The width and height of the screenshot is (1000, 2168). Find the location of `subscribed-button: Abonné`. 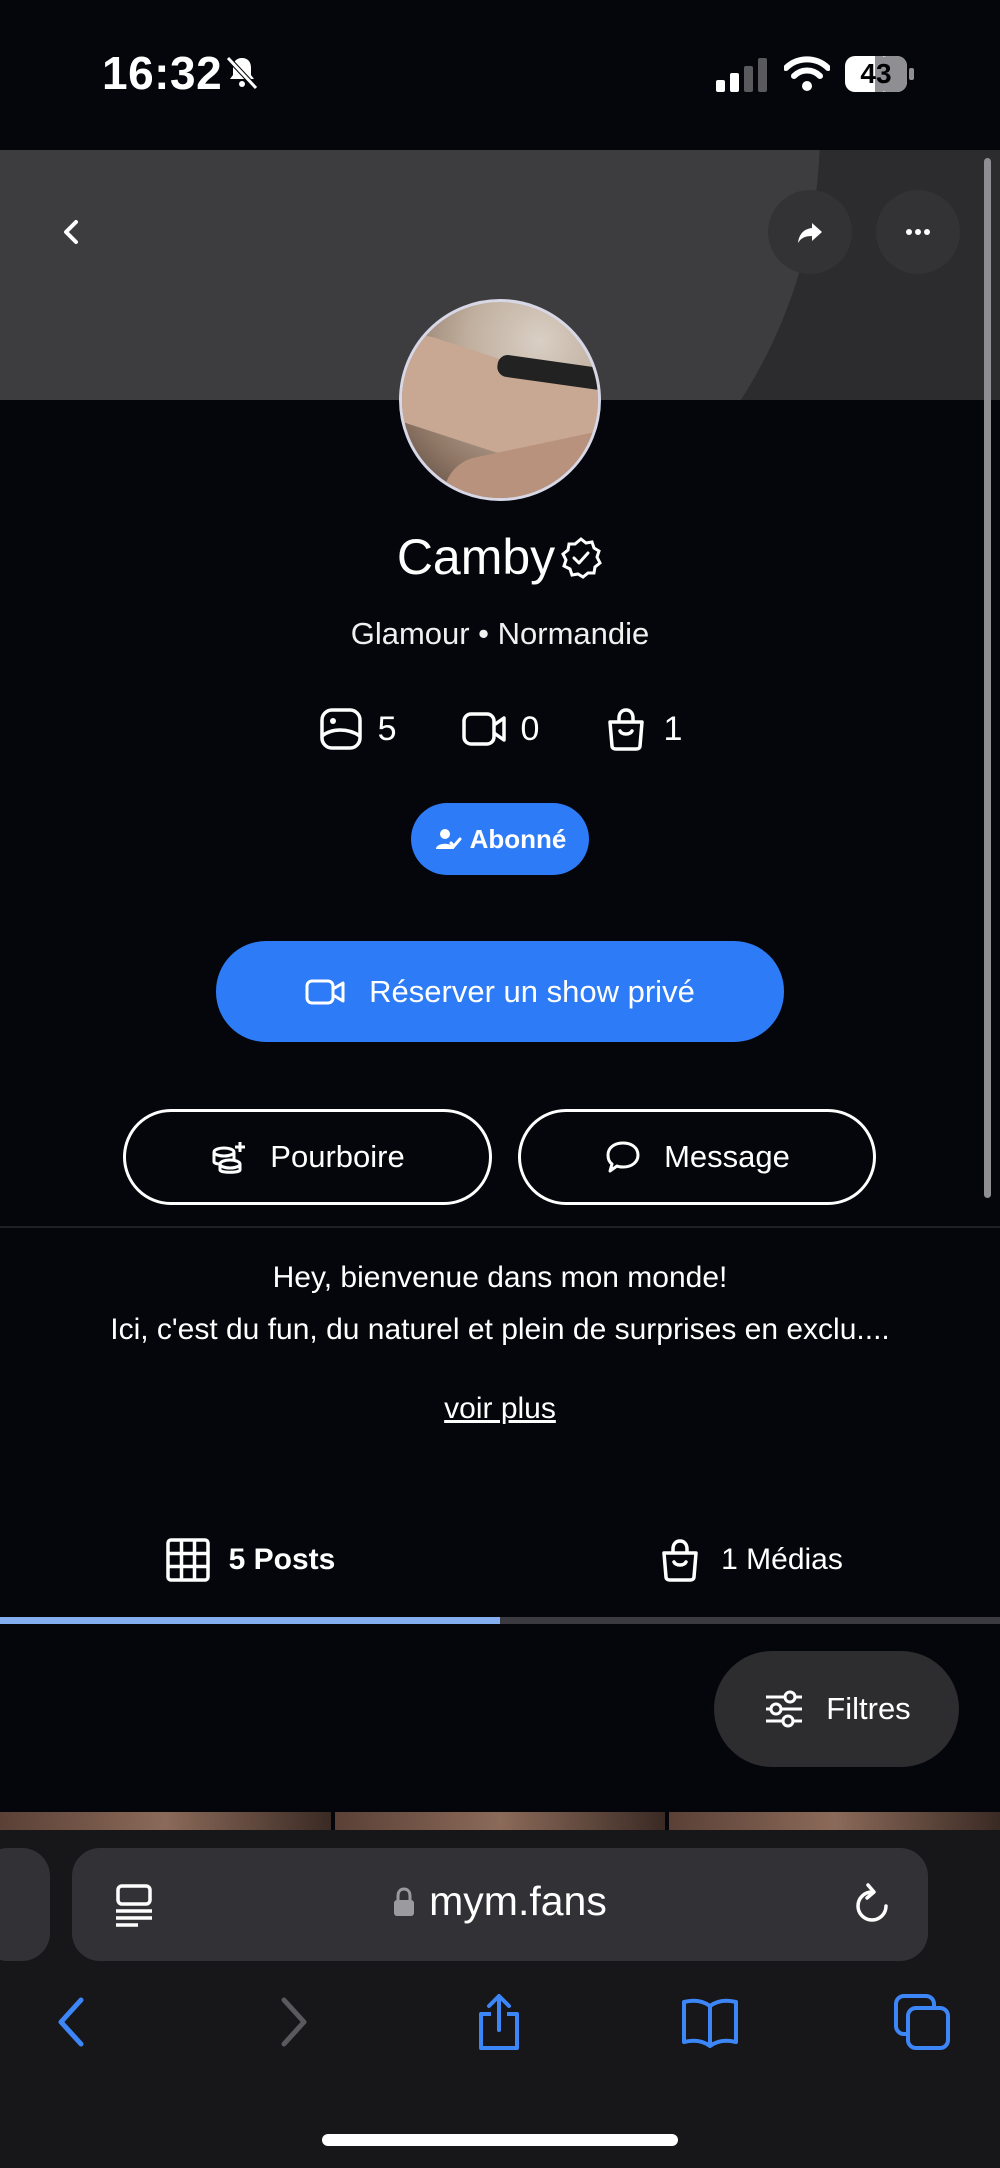

subscribed-button: Abonné is located at coordinates (500, 839).